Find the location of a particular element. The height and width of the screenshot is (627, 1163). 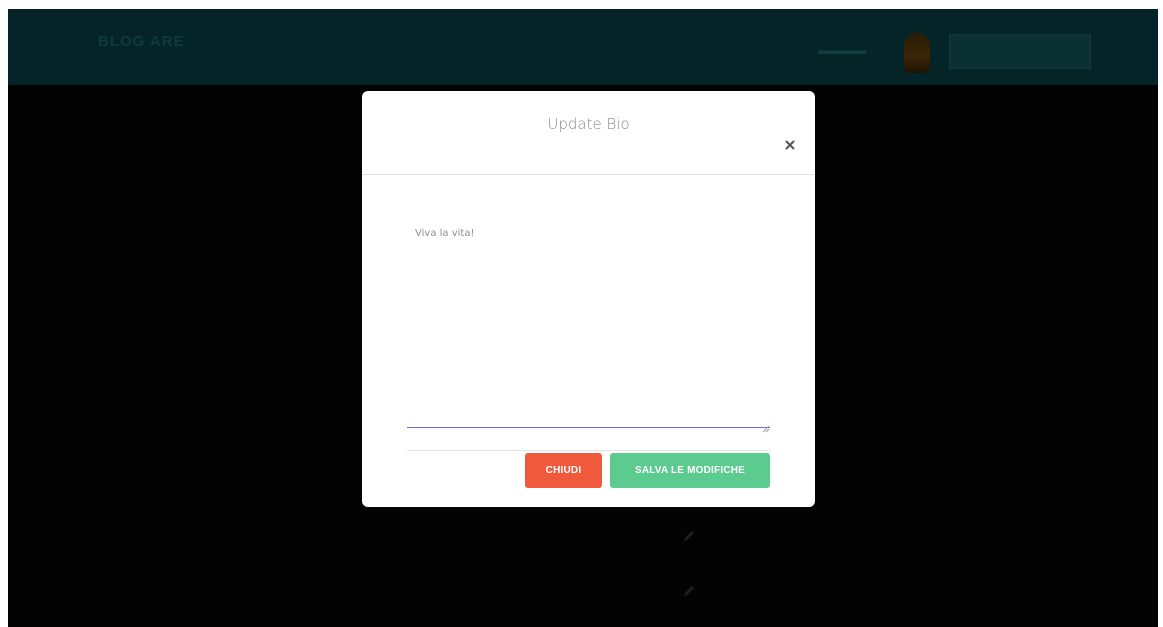

modal-header: Update Bio is located at coordinates (588, 133).